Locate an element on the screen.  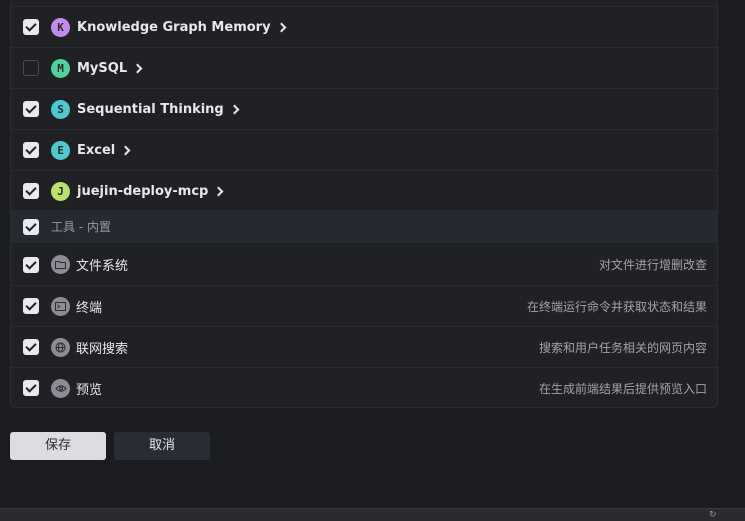
tool-name: 联网搜索 is located at coordinates (102, 349).